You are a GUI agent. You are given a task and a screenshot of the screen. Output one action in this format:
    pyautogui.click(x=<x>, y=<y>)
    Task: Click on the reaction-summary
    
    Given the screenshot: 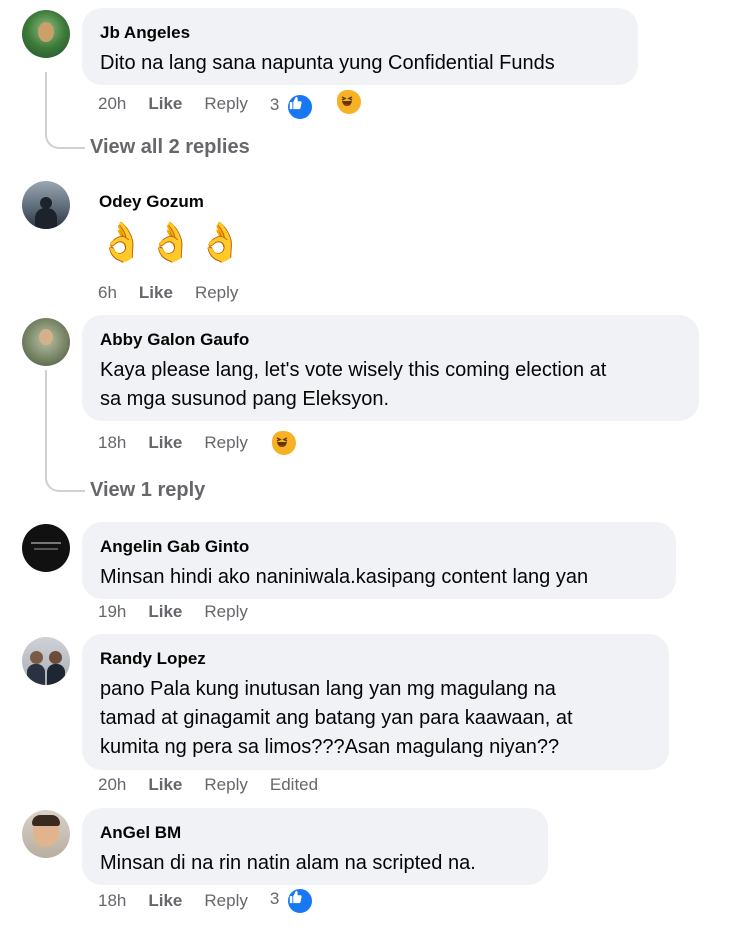 What is the action you would take?
    pyautogui.click(x=294, y=443)
    